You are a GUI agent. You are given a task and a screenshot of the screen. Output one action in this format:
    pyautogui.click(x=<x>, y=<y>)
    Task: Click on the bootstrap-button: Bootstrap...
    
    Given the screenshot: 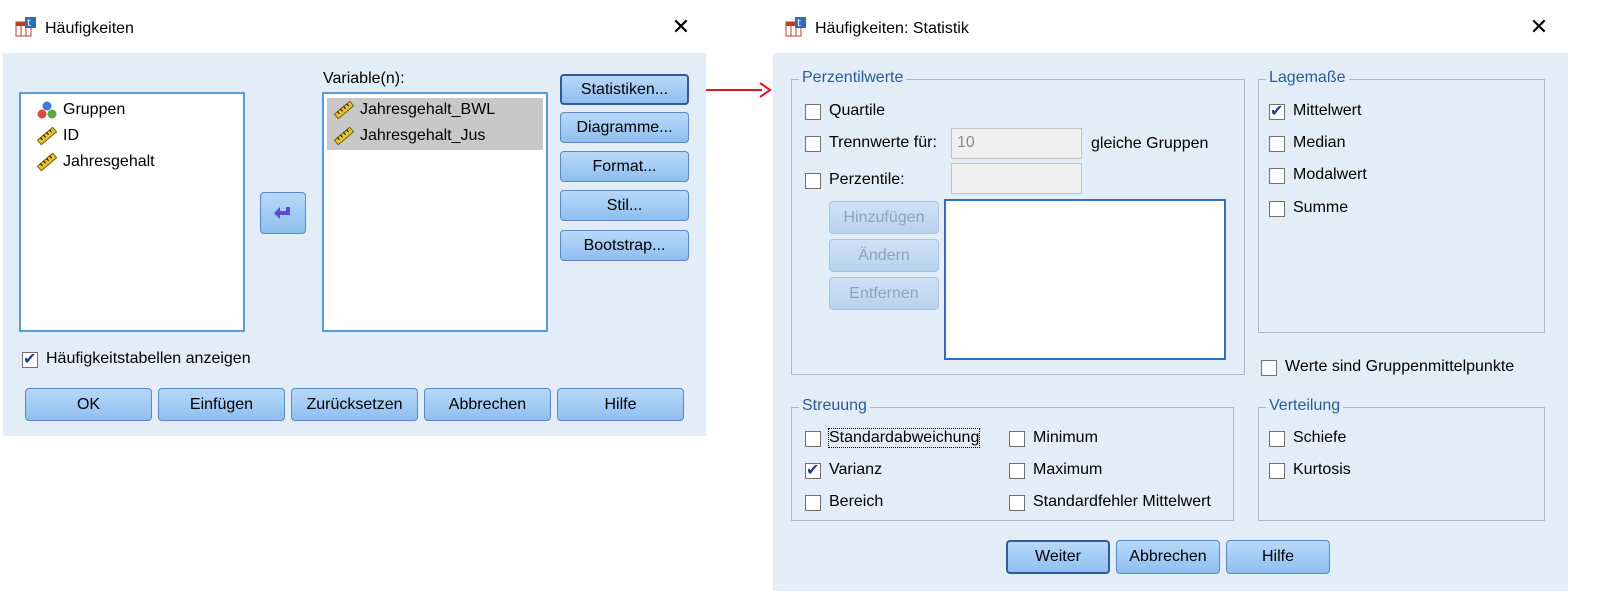 What is the action you would take?
    pyautogui.click(x=624, y=245)
    